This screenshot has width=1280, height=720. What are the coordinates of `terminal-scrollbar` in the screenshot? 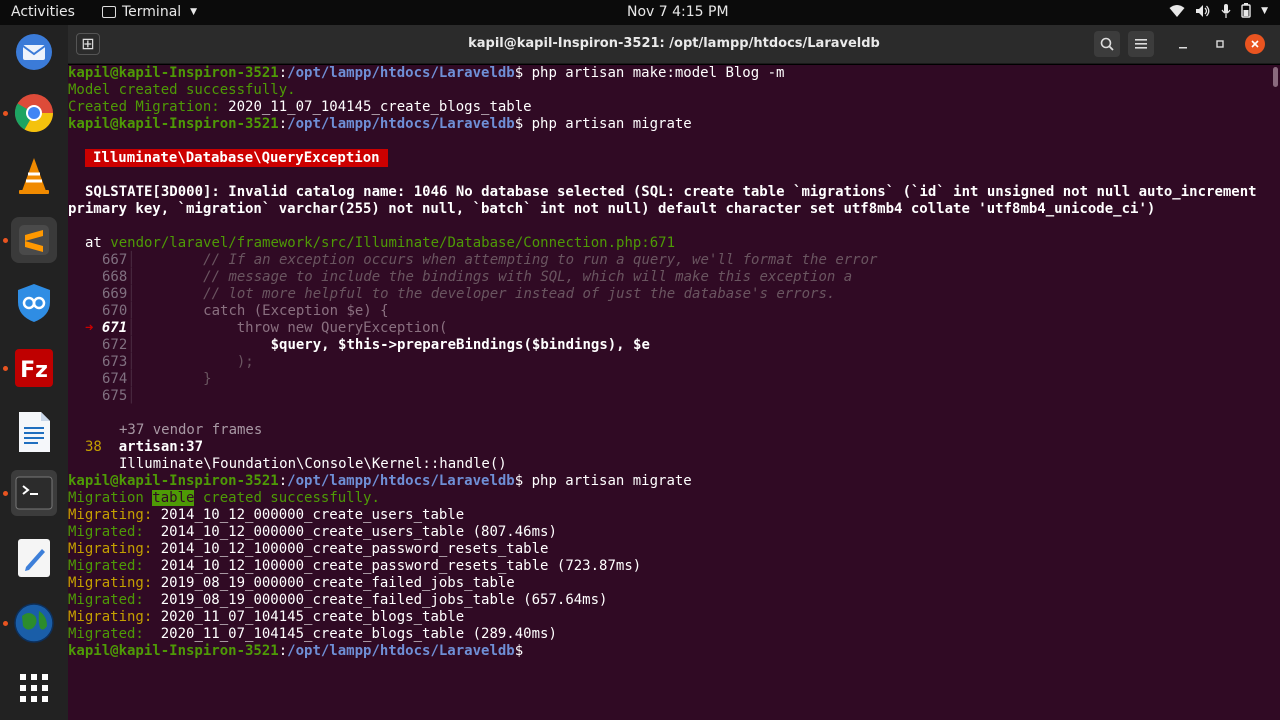 It's located at (1275, 392).